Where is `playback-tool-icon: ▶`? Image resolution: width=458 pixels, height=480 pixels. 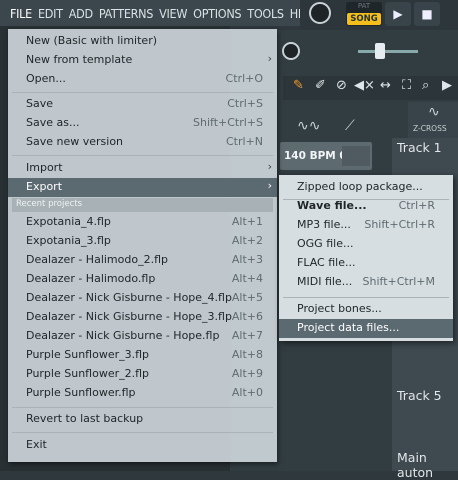 playback-tool-icon: ▶ is located at coordinates (447, 85).